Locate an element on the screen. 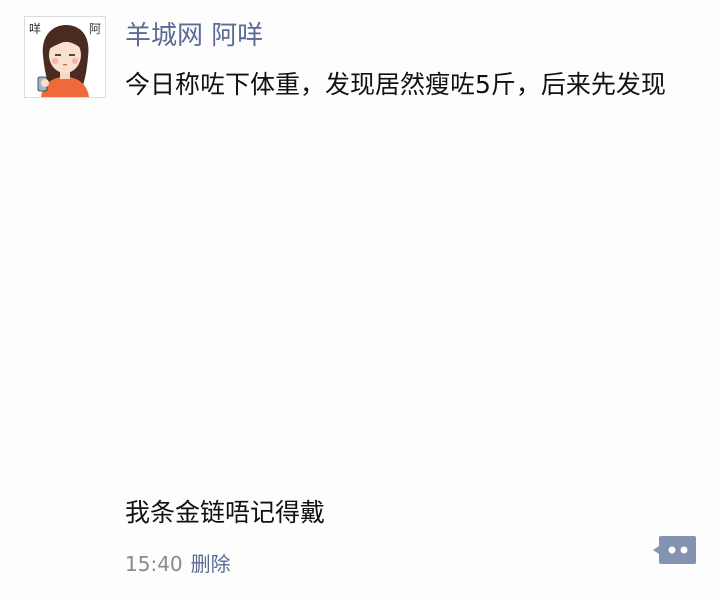  comment-button is located at coordinates (674, 550).